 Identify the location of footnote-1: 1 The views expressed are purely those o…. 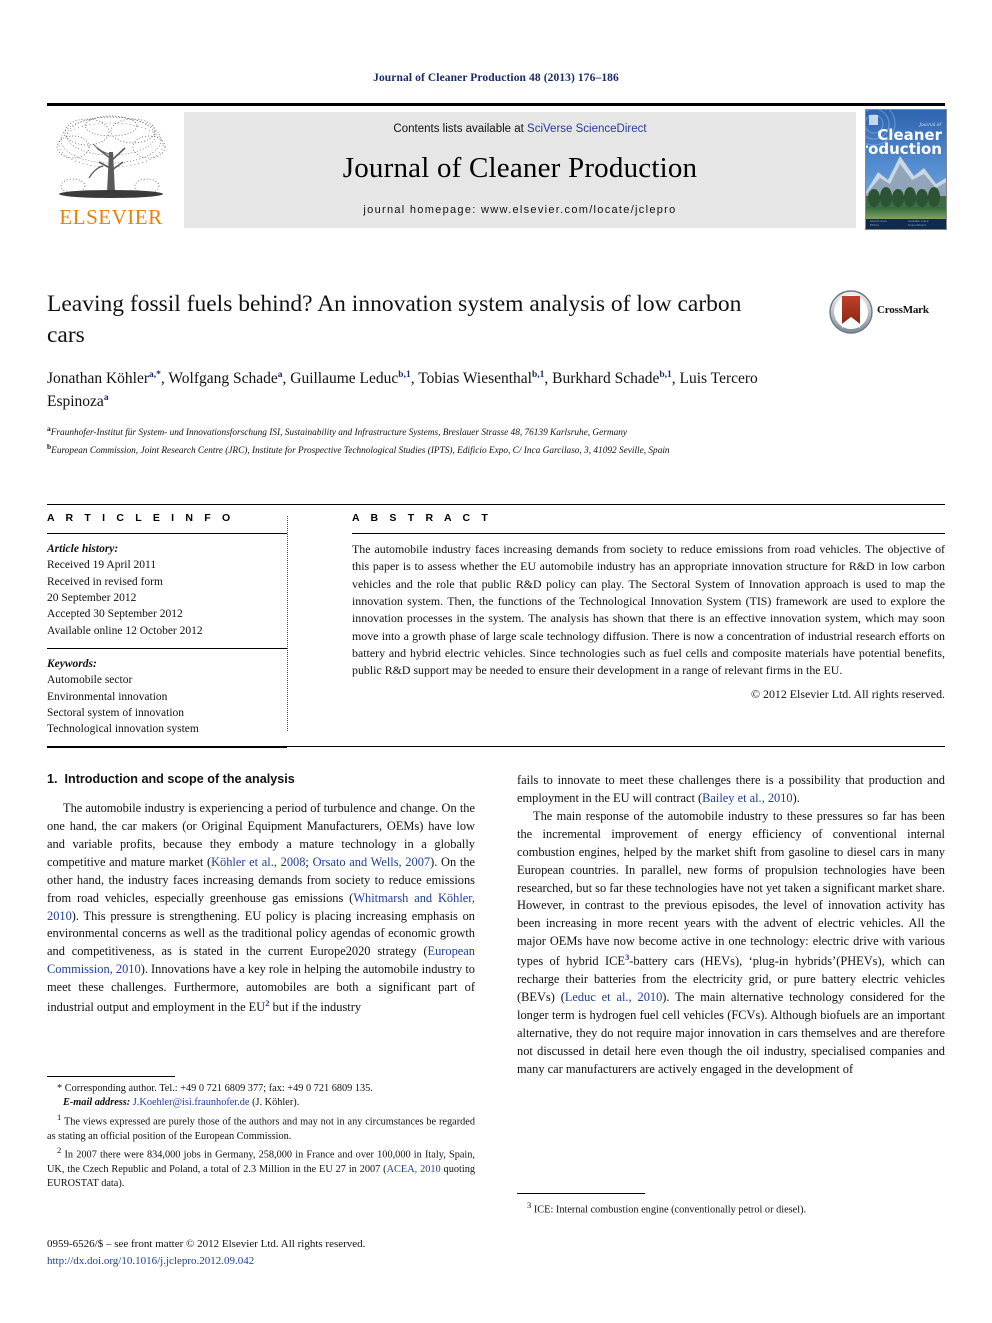
(261, 1127).